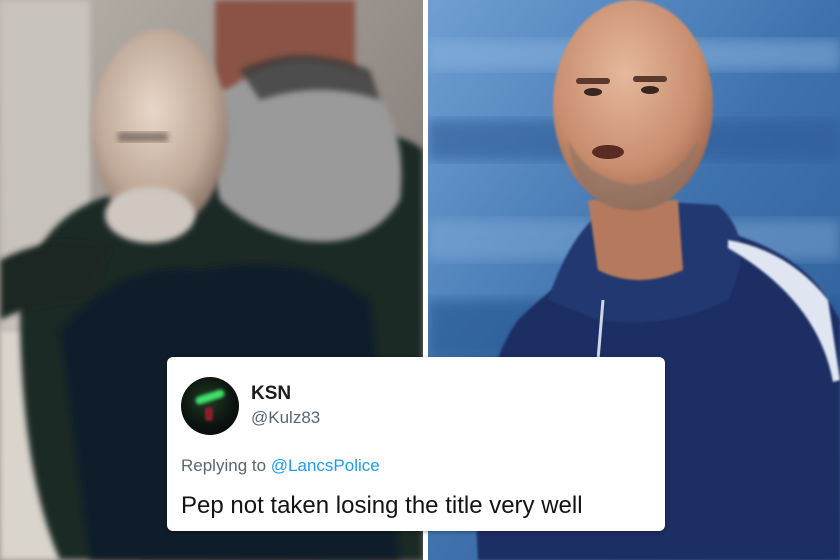 This screenshot has height=560, width=840. I want to click on user-avatar, so click(210, 406).